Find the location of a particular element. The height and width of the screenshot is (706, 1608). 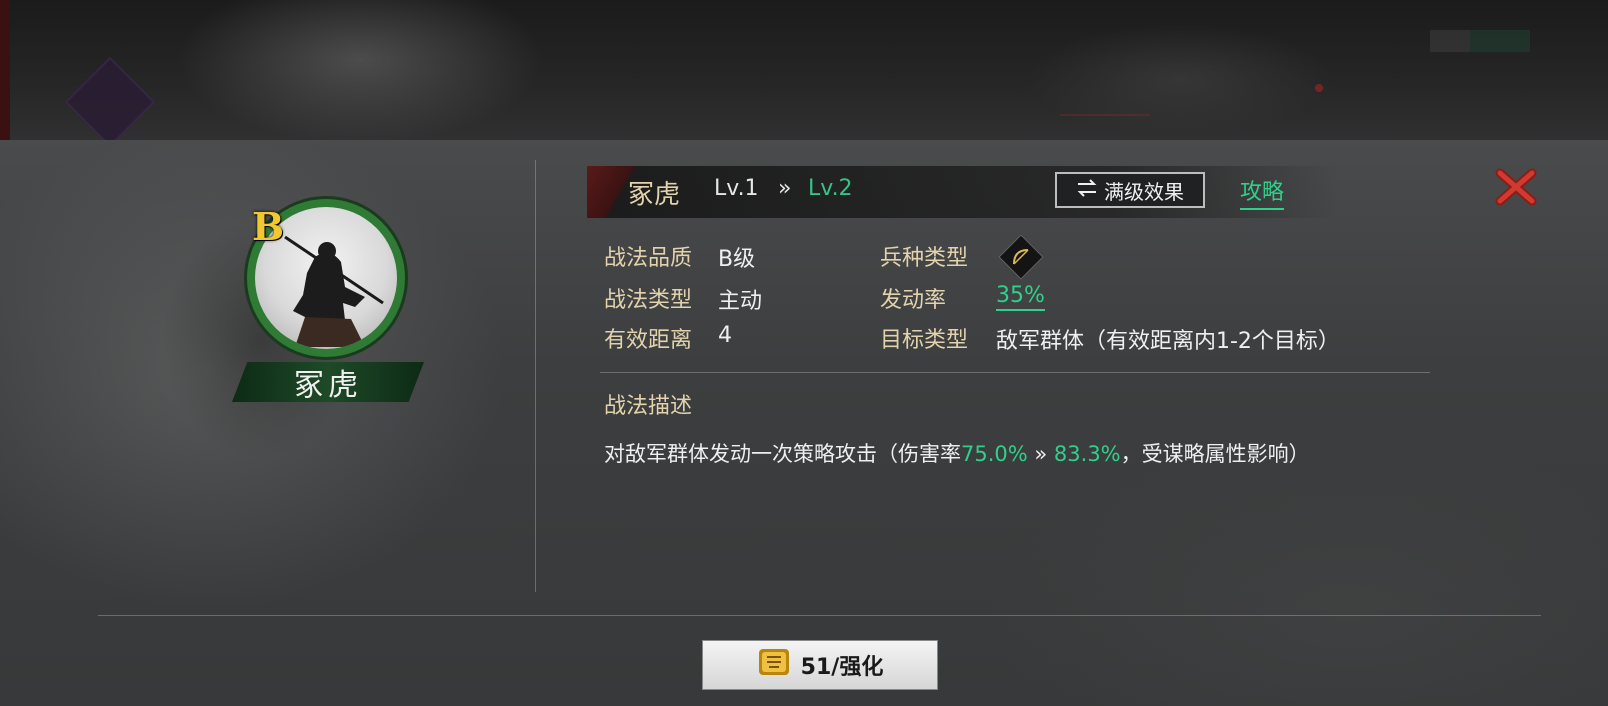

grade-badge: B is located at coordinates (268, 226).